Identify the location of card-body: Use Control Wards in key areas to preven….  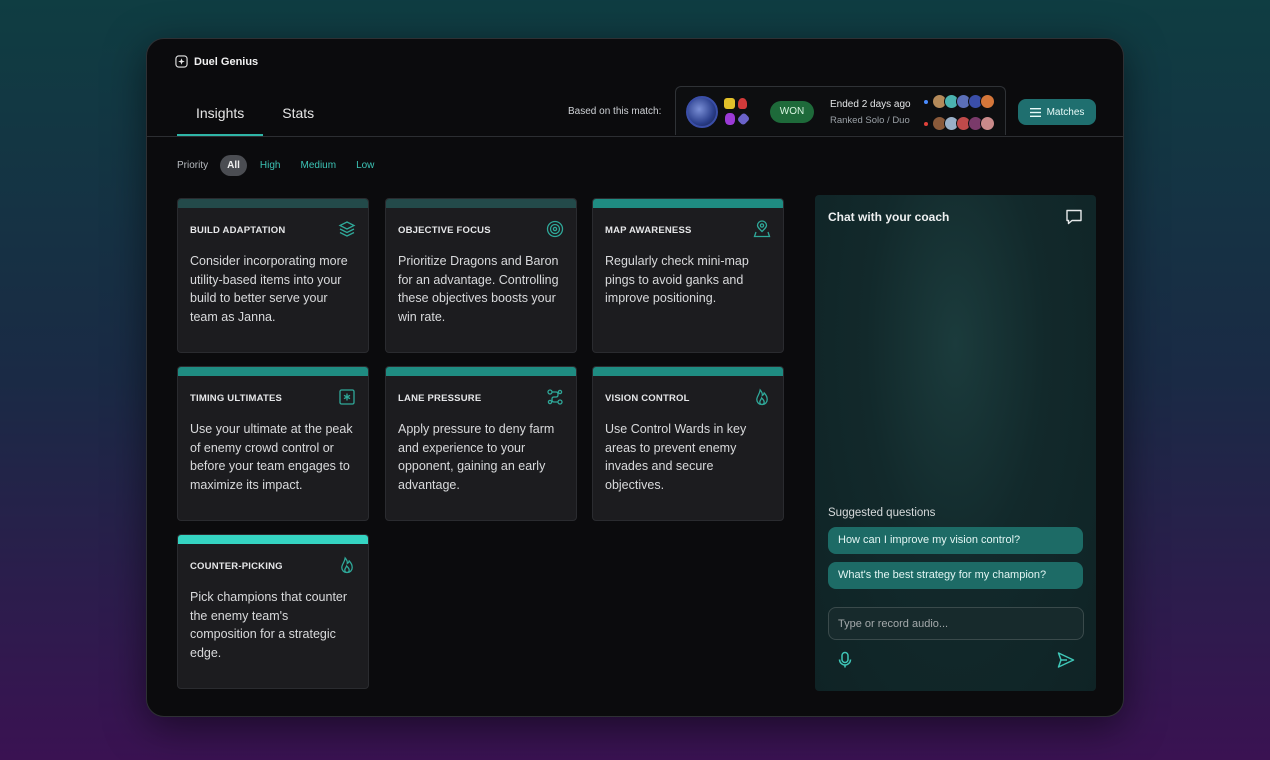
(676, 457).